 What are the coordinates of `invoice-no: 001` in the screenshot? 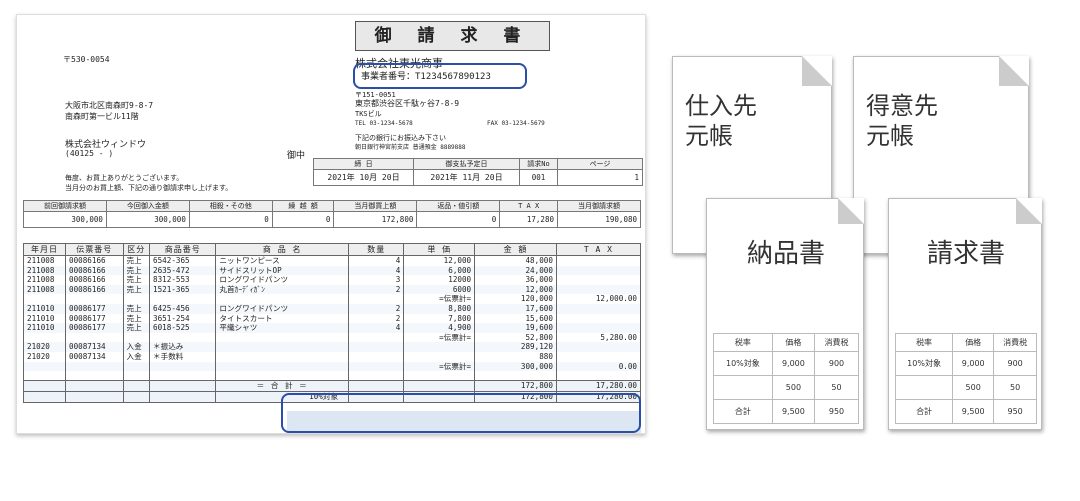 It's located at (538, 177).